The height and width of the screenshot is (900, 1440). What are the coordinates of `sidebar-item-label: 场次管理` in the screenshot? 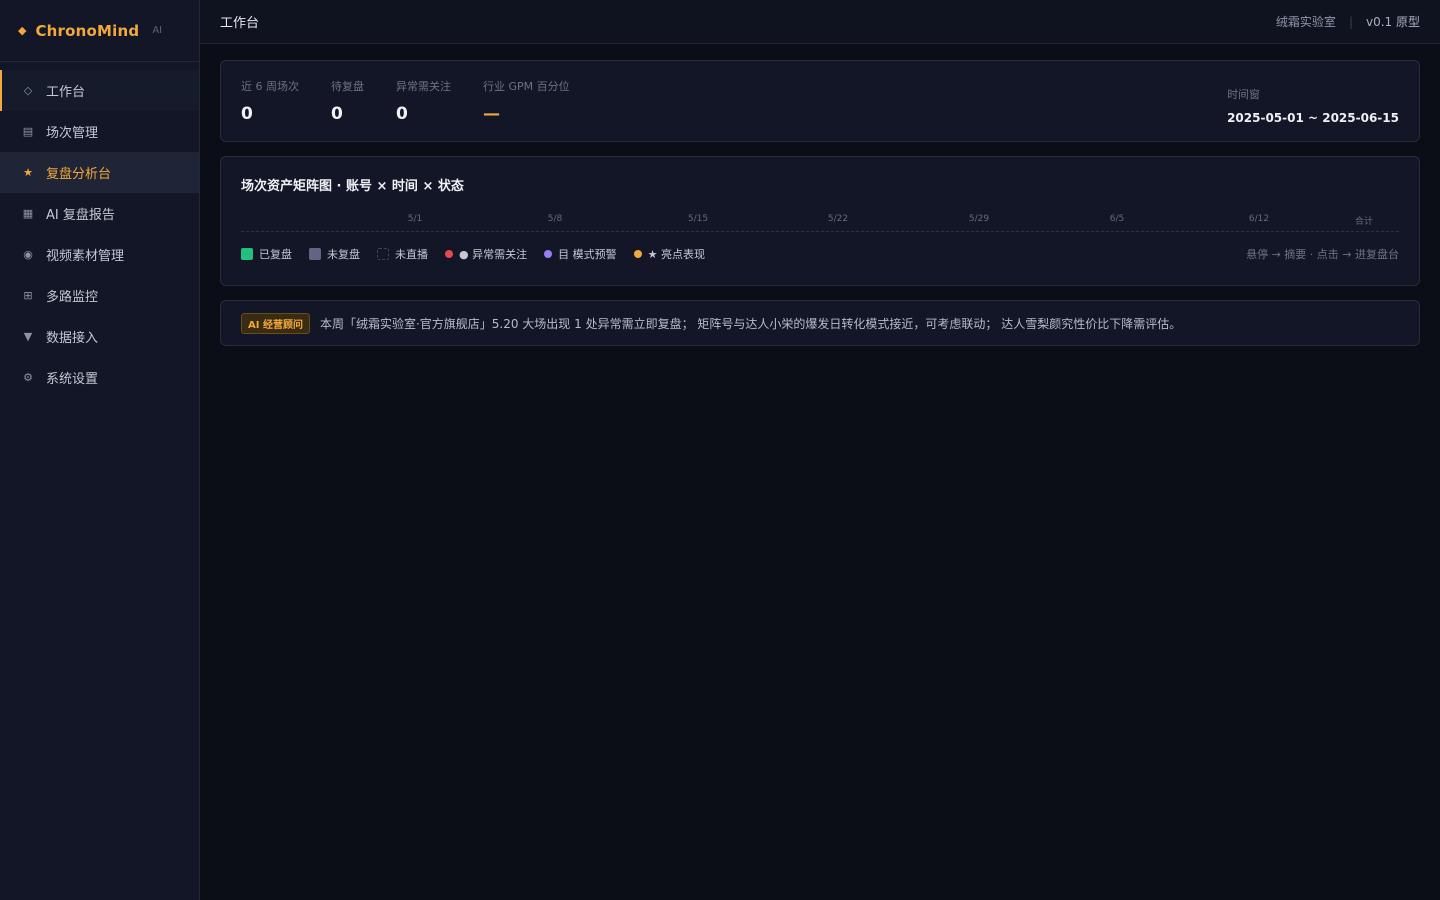 It's located at (72, 133).